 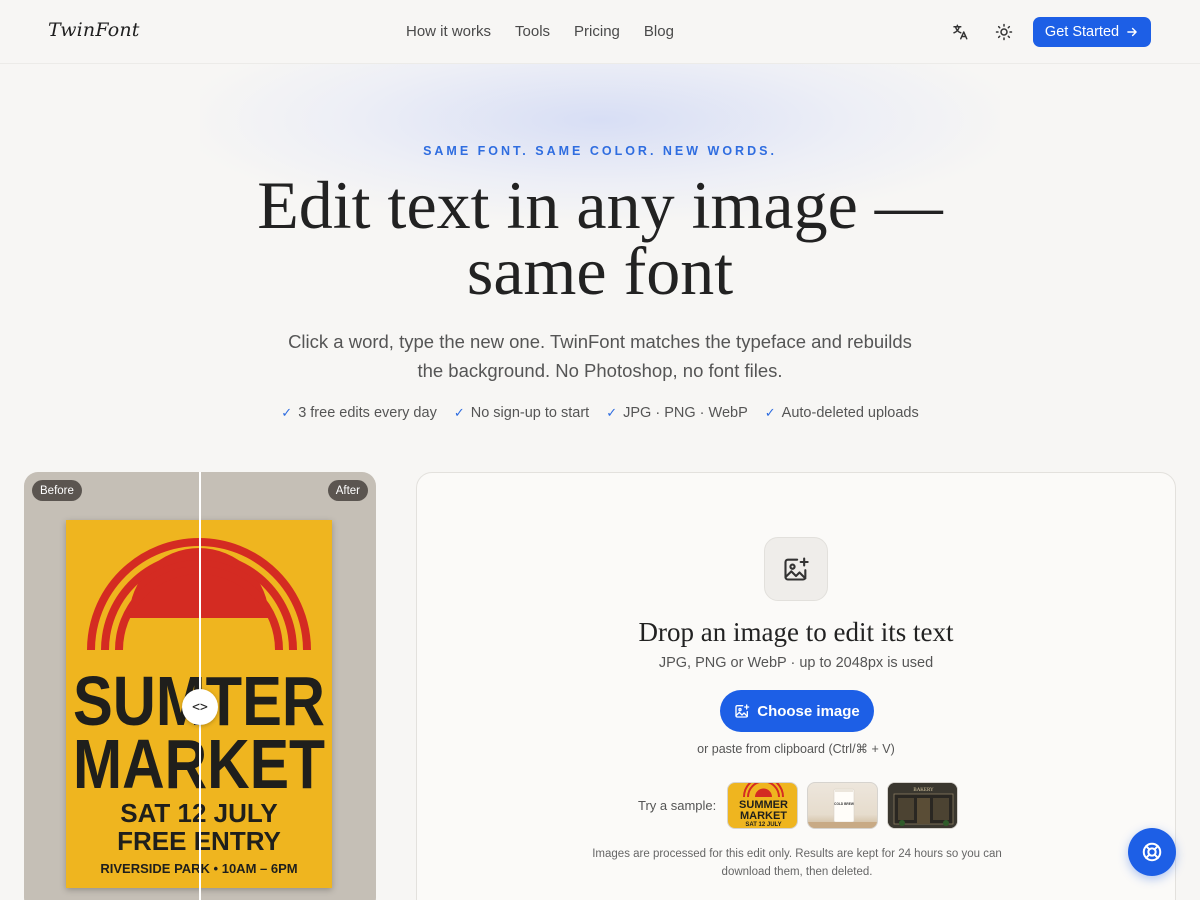 What do you see at coordinates (763, 816) in the screenshot?
I see `sample-poster-line2: MARKET` at bounding box center [763, 816].